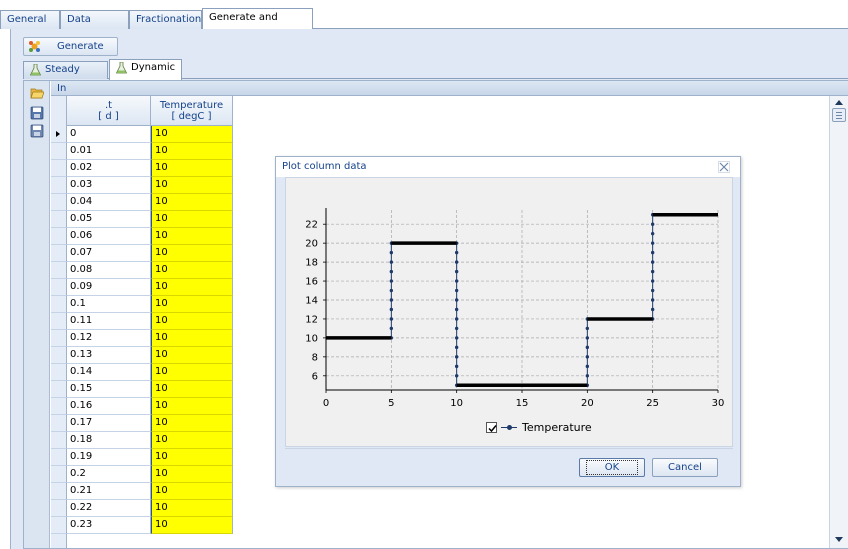 The height and width of the screenshot is (549, 848). What do you see at coordinates (109, 321) in the screenshot?
I see `cell-t: 0.11` at bounding box center [109, 321].